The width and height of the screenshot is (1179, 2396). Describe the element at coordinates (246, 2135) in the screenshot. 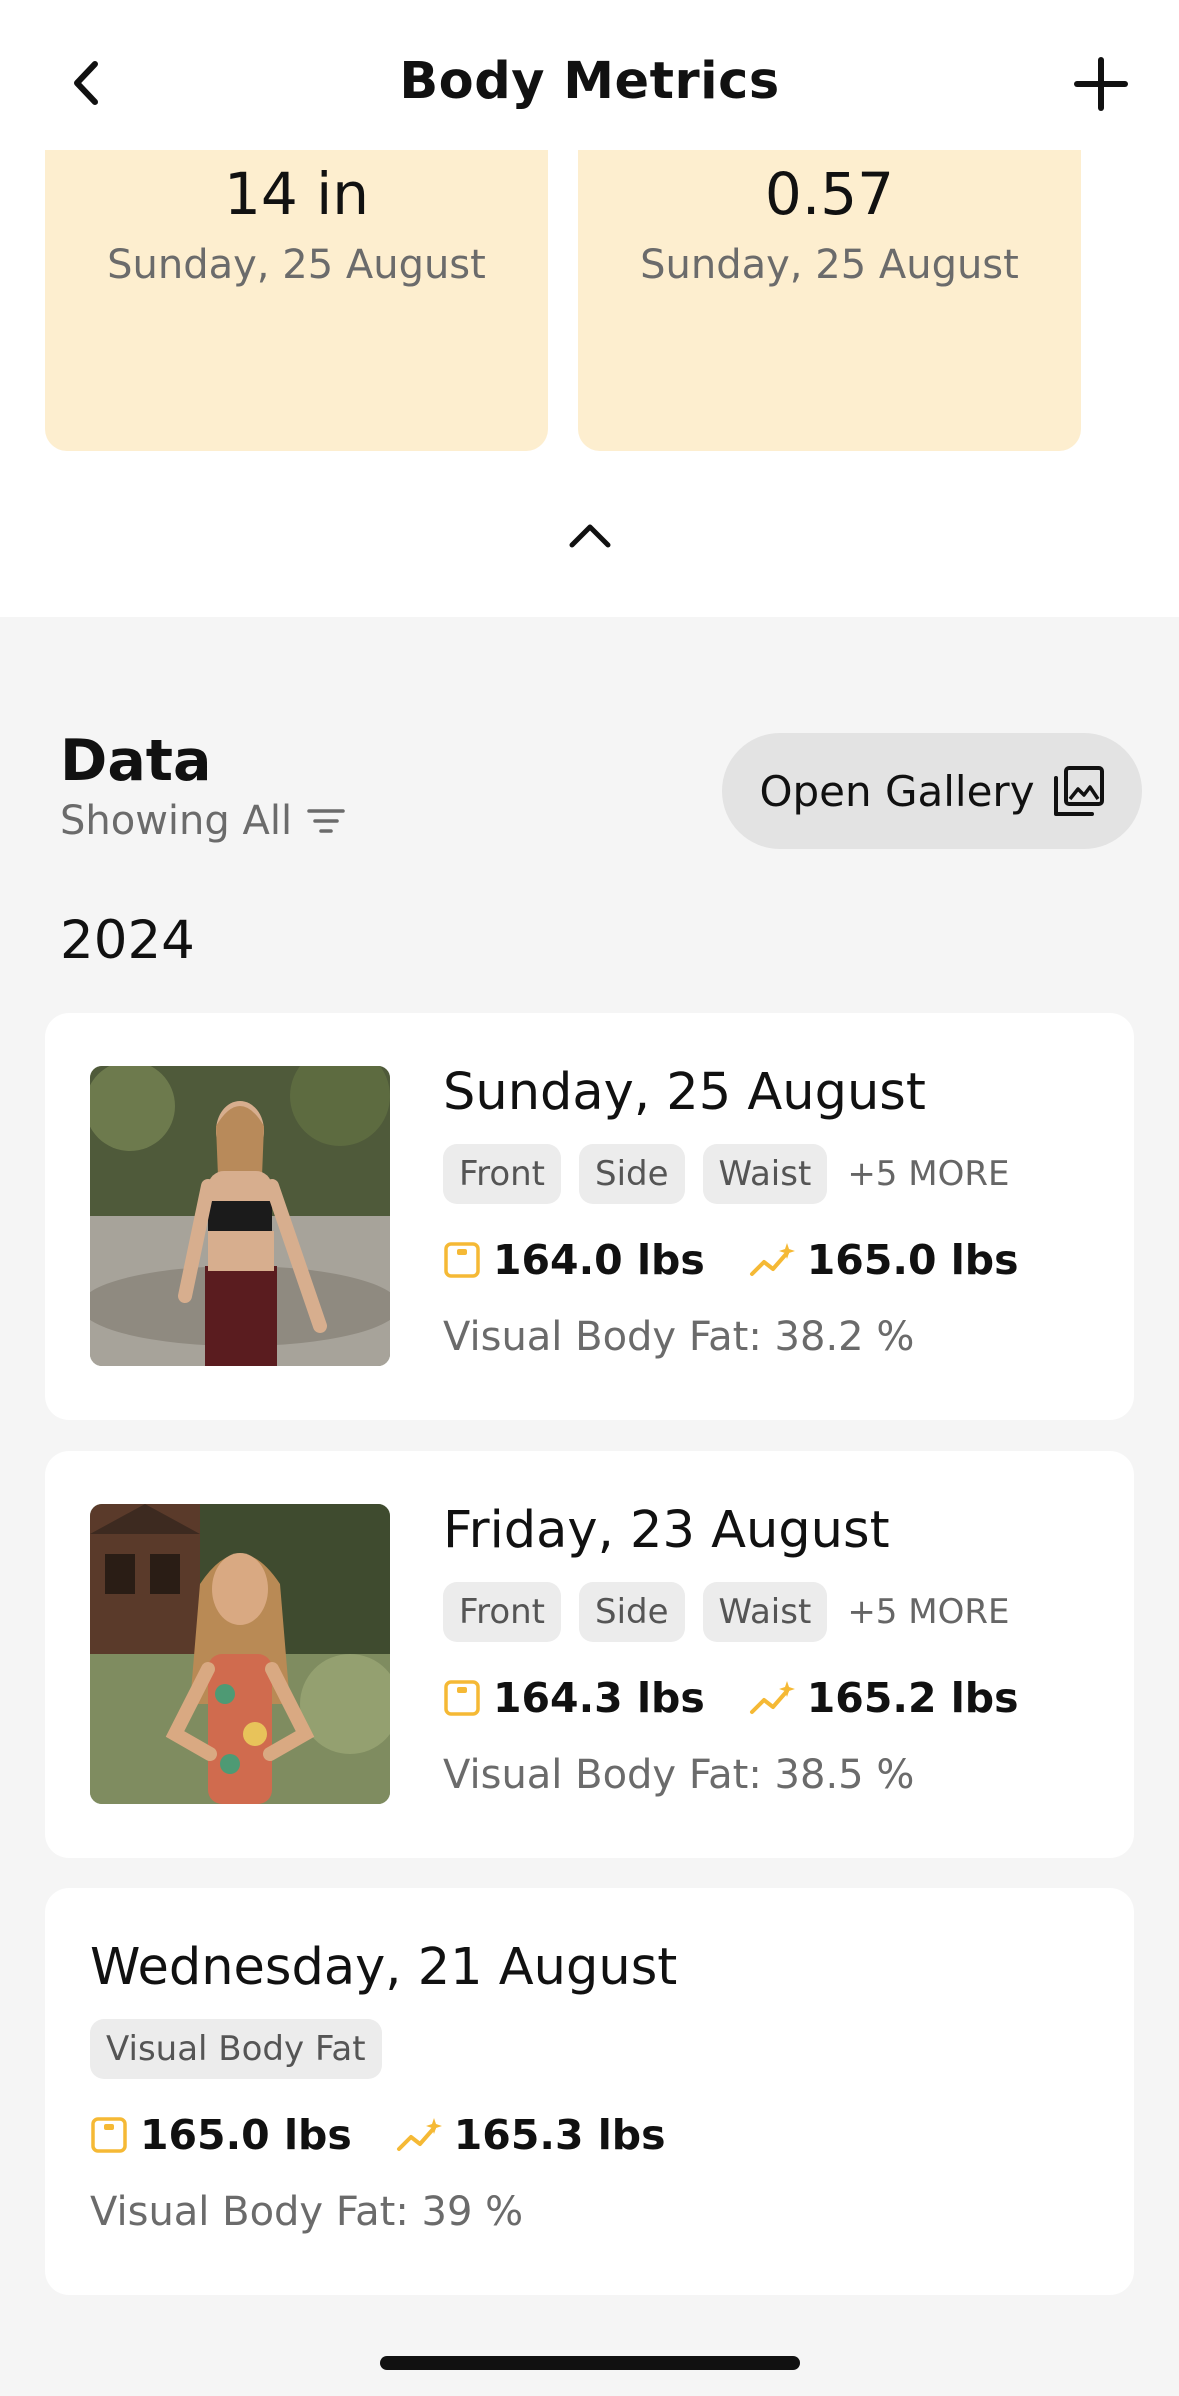

I see `scale-weight-value: 165.0 lbs` at that location.